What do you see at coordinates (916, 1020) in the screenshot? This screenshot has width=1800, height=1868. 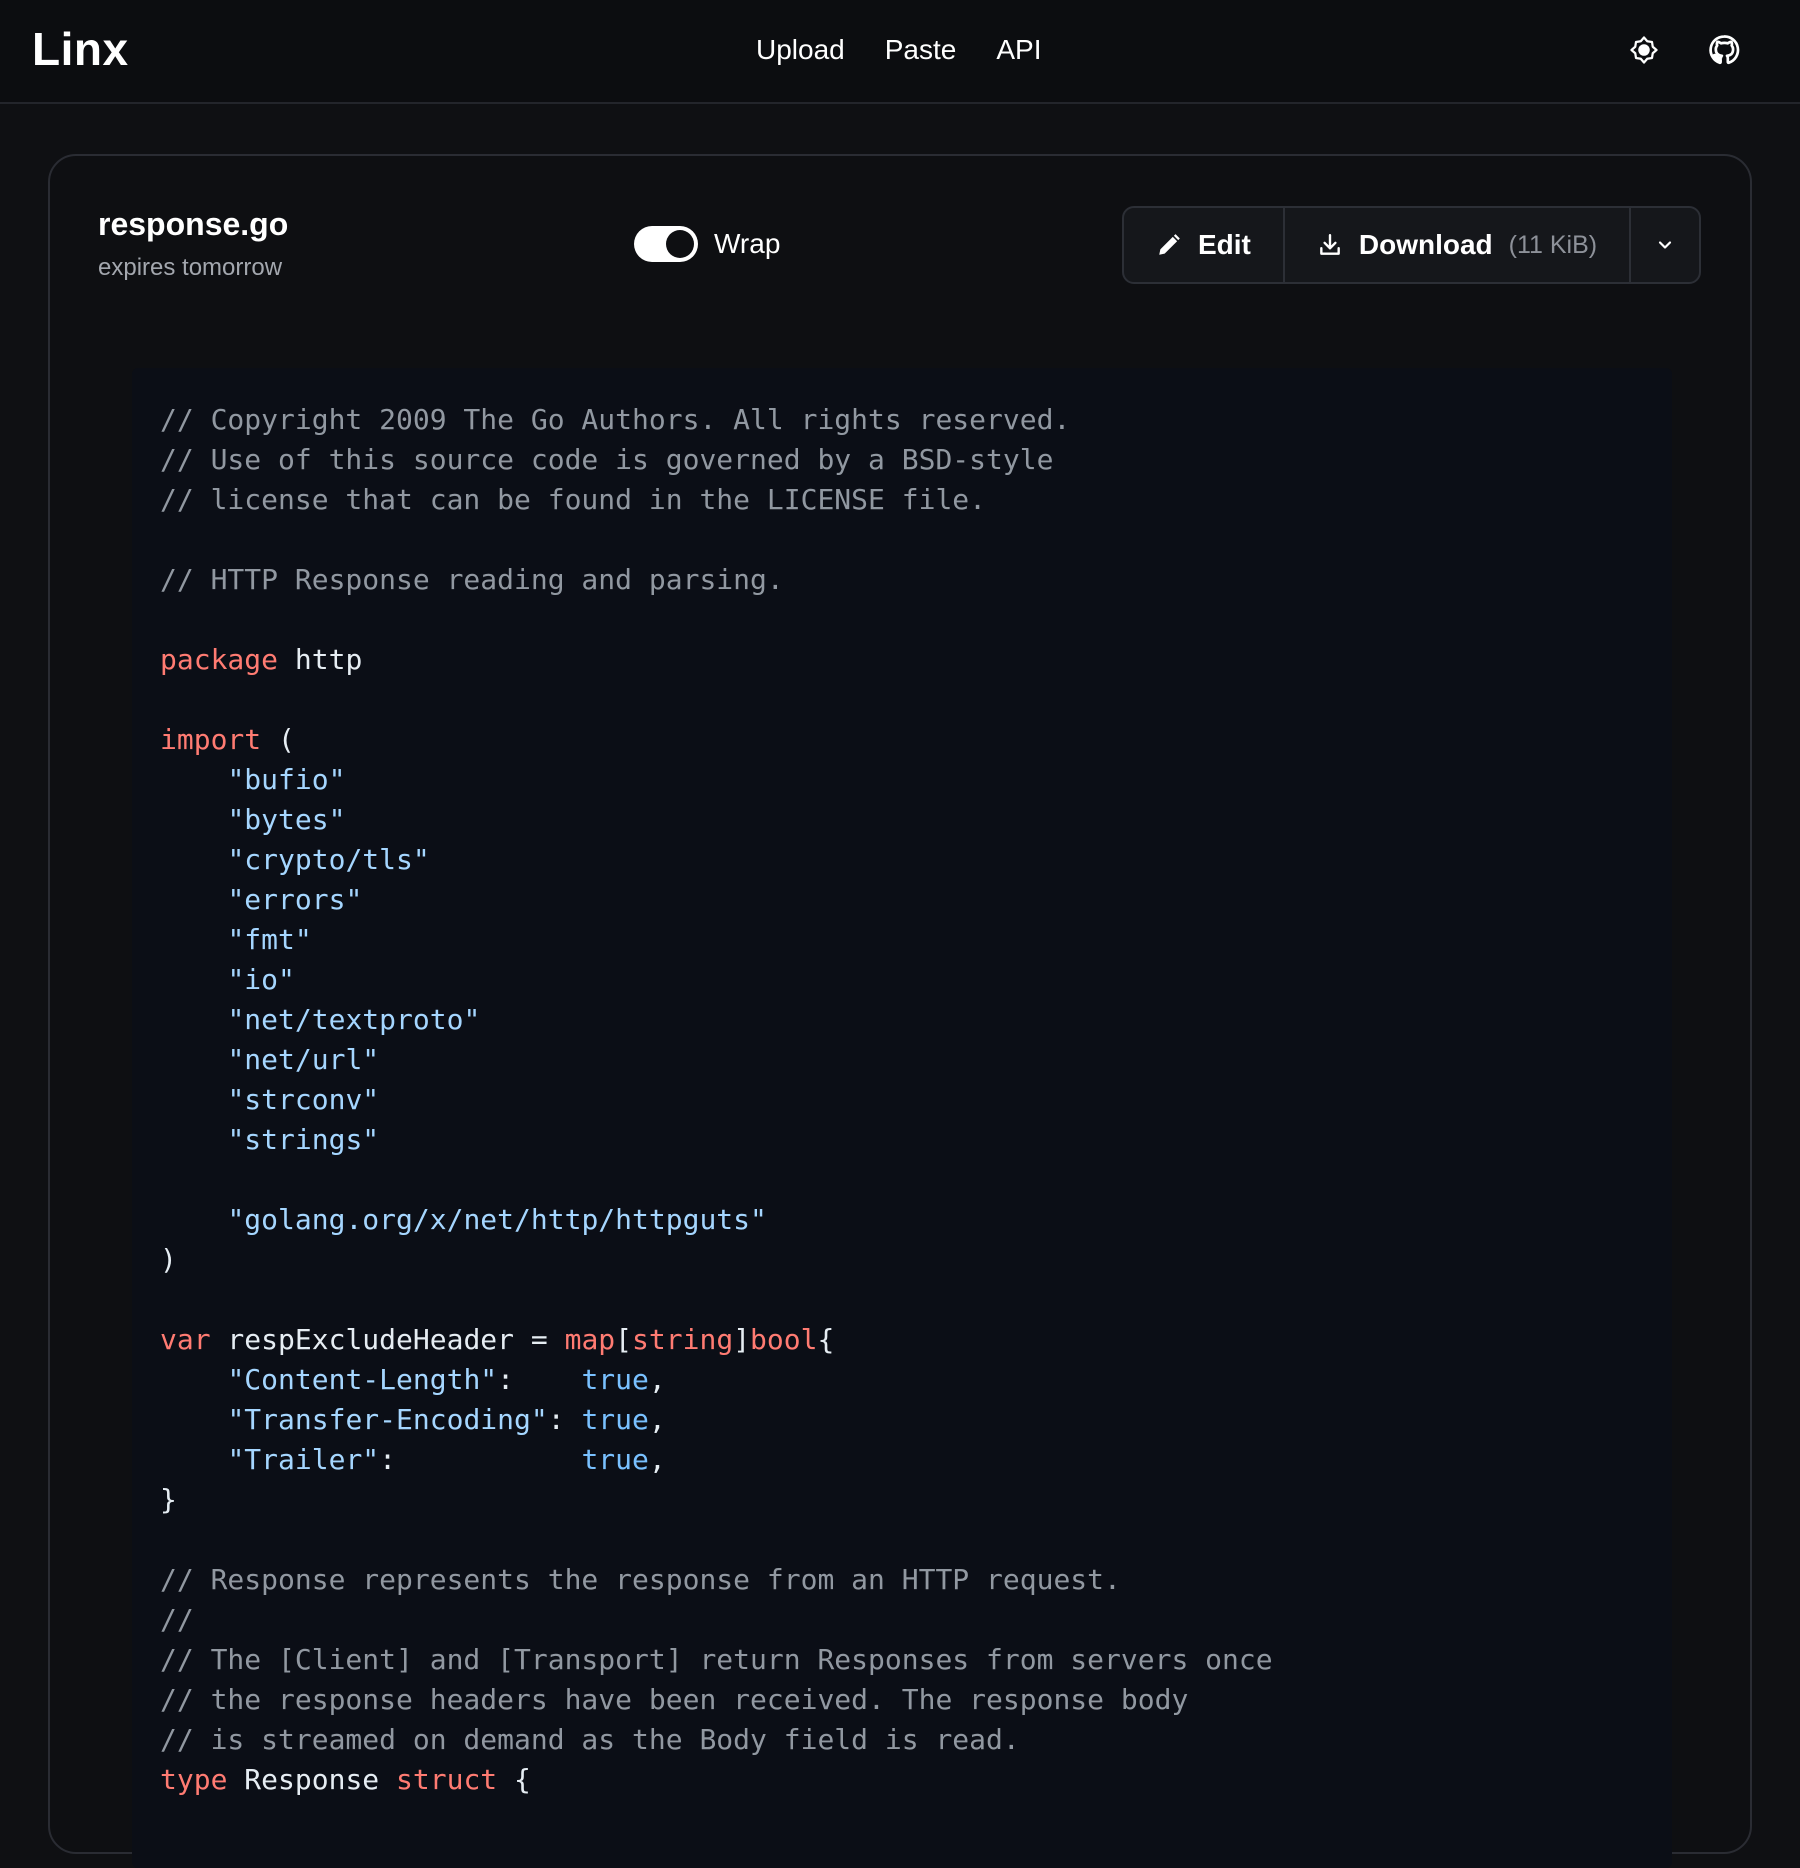 I see `code-line: "net/textproto"` at bounding box center [916, 1020].